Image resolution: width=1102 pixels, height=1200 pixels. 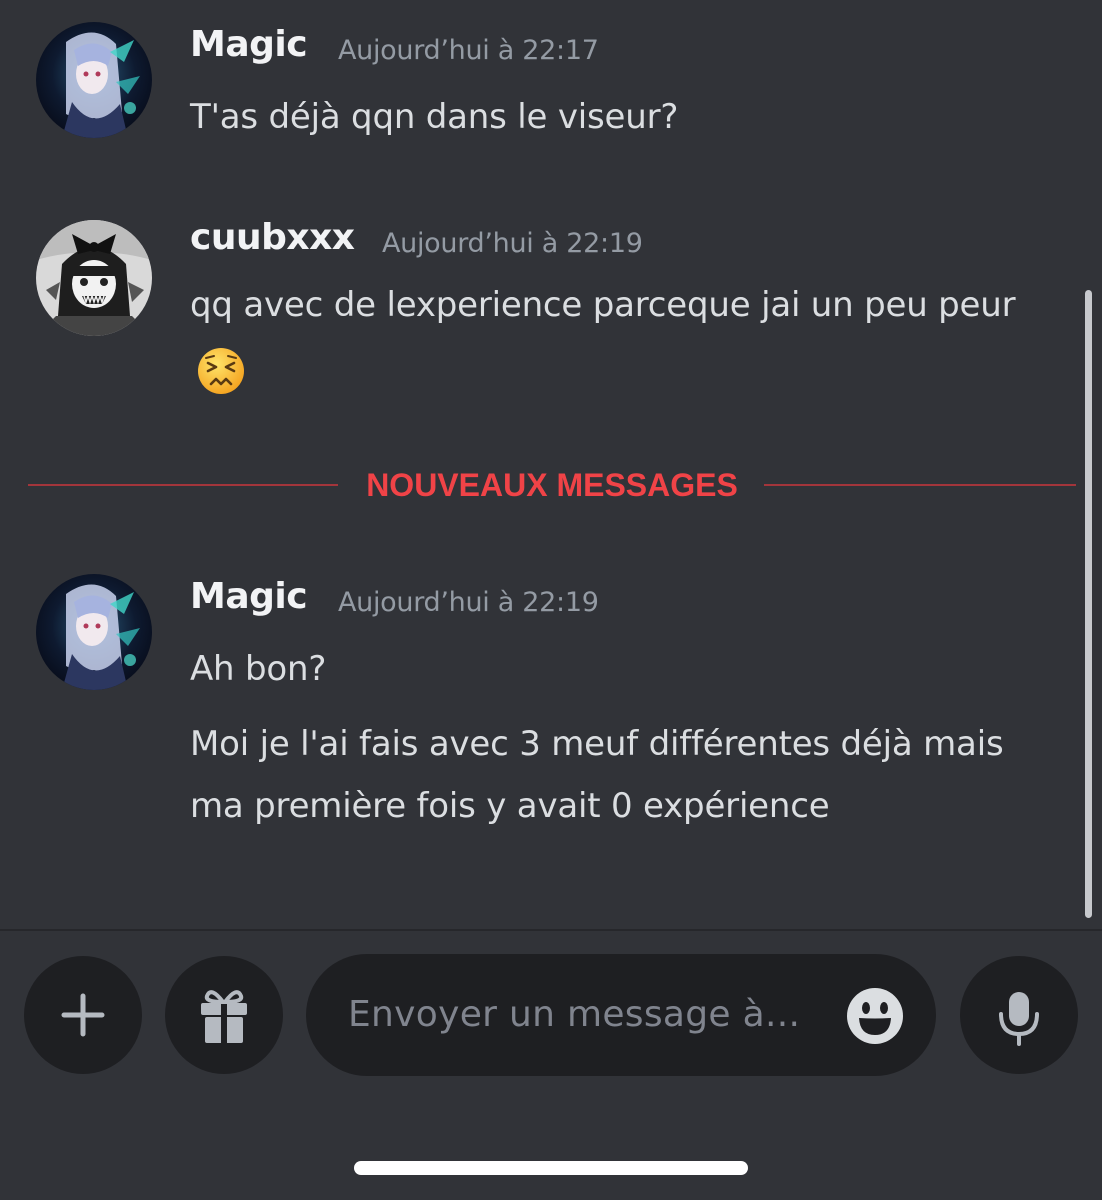 I want to click on plus-icon, so click(x=83, y=1015).